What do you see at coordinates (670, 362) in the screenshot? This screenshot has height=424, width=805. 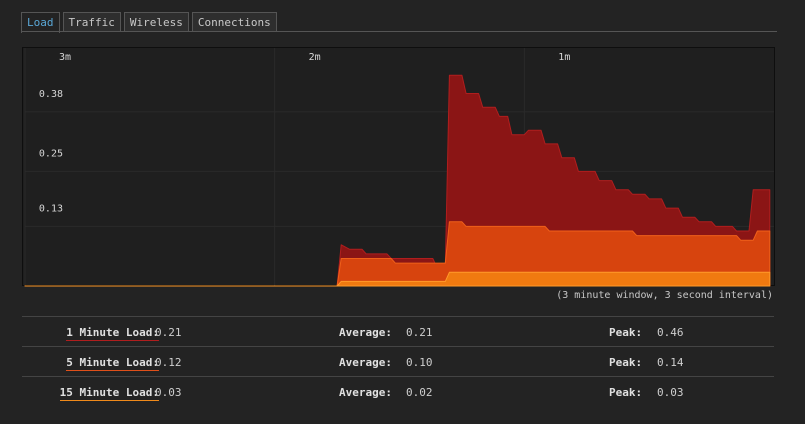 I see `stat-peak-5min: 0.14` at bounding box center [670, 362].